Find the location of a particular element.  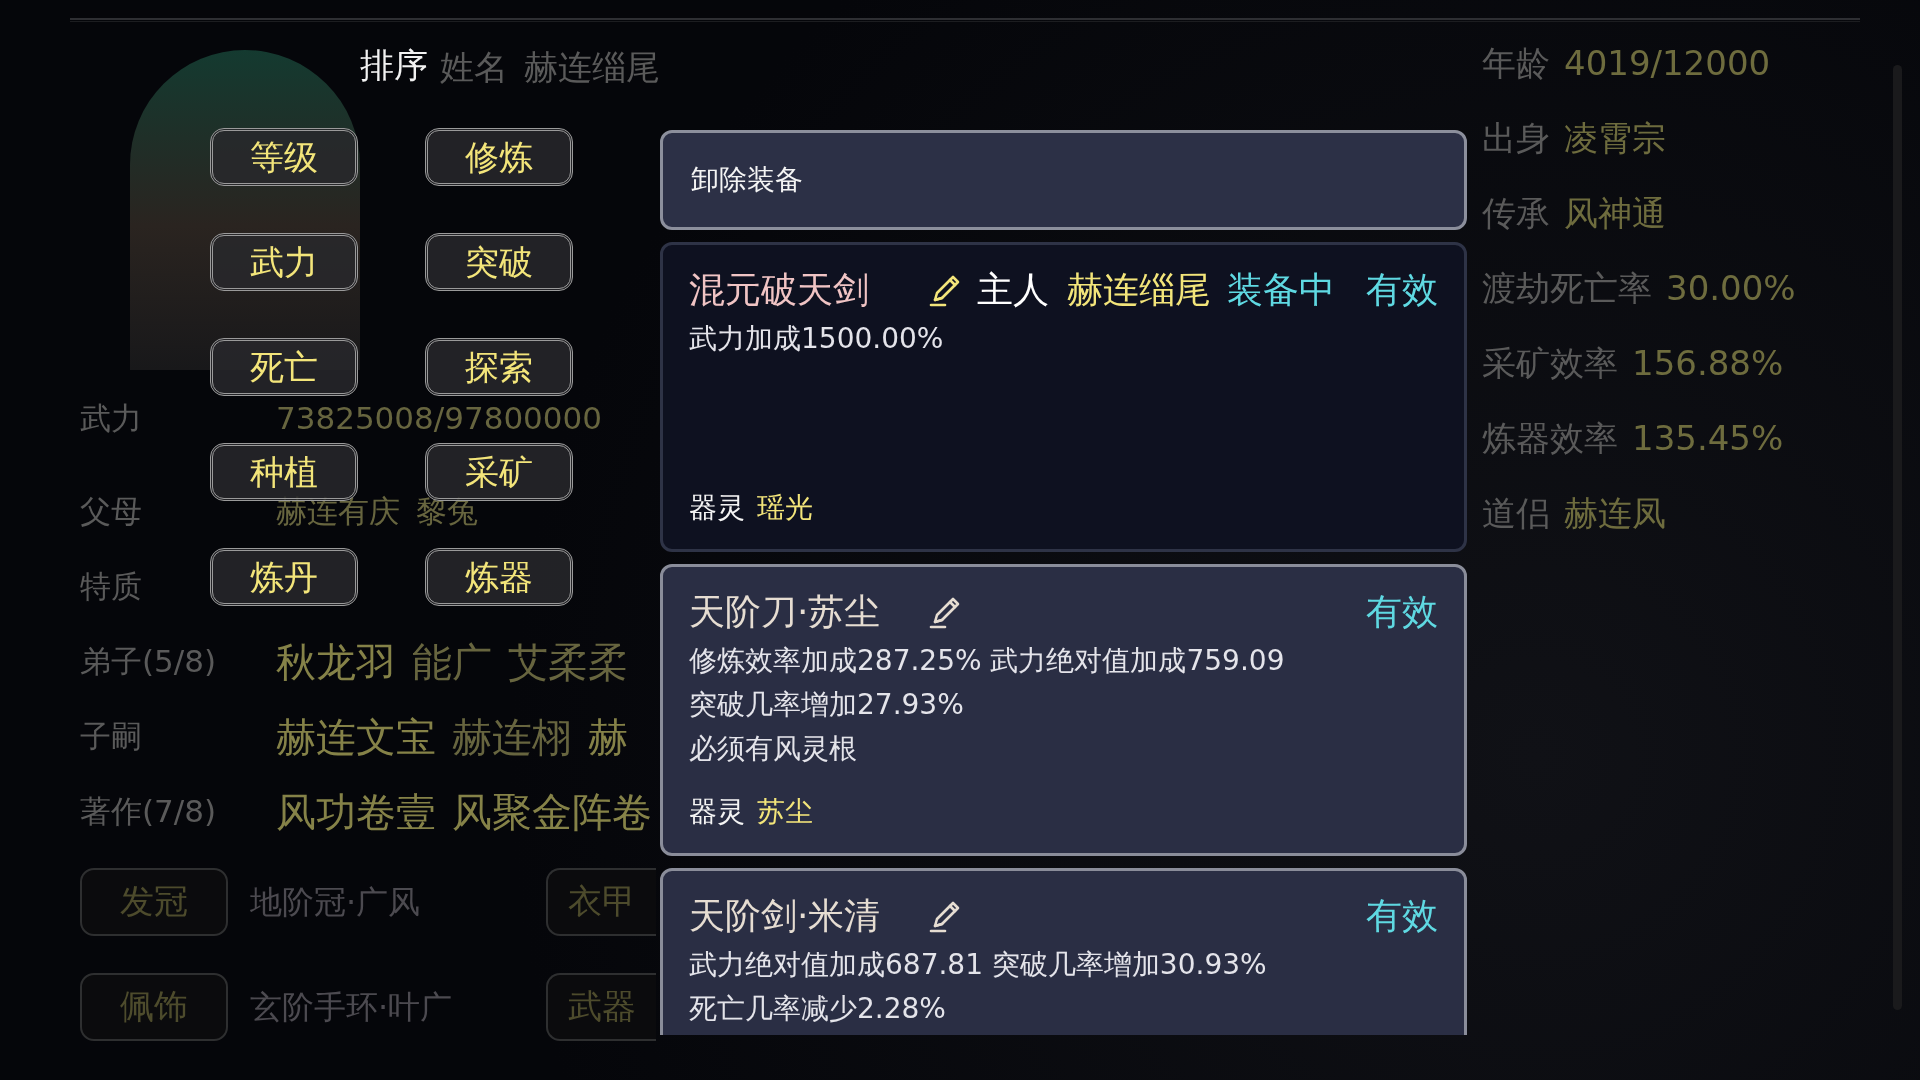

name-value: 赫连缁尾 is located at coordinates (592, 67).